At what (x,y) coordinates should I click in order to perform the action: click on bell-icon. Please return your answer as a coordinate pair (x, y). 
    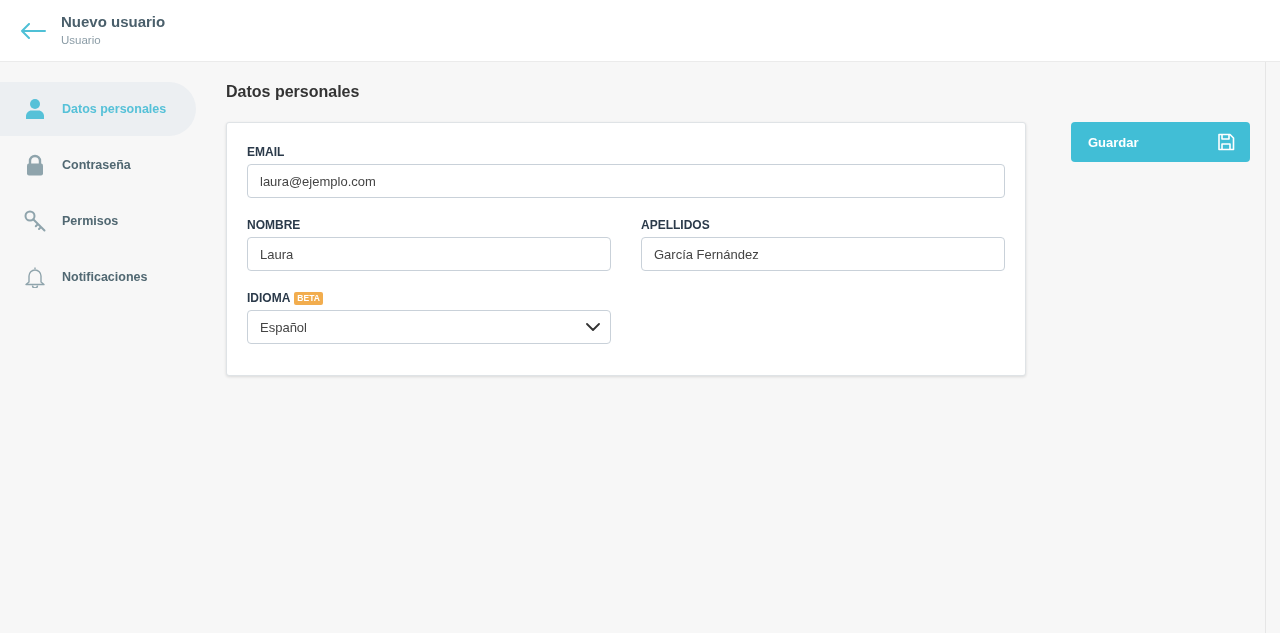
    Looking at the image, I should click on (35, 277).